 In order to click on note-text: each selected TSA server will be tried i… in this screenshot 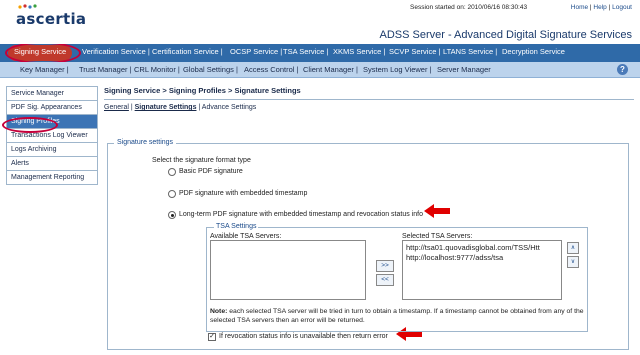, I will do `click(397, 316)`.